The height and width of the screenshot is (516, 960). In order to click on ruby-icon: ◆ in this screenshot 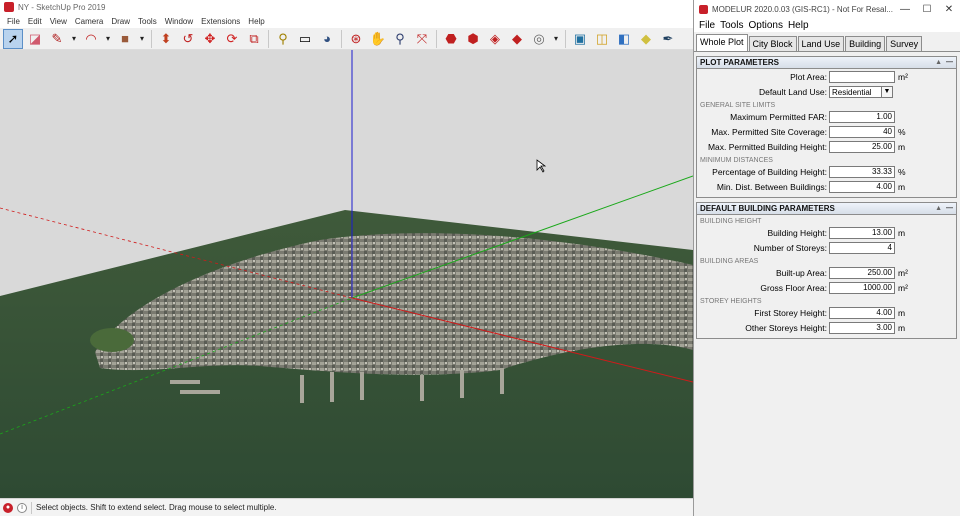, I will do `click(517, 39)`.